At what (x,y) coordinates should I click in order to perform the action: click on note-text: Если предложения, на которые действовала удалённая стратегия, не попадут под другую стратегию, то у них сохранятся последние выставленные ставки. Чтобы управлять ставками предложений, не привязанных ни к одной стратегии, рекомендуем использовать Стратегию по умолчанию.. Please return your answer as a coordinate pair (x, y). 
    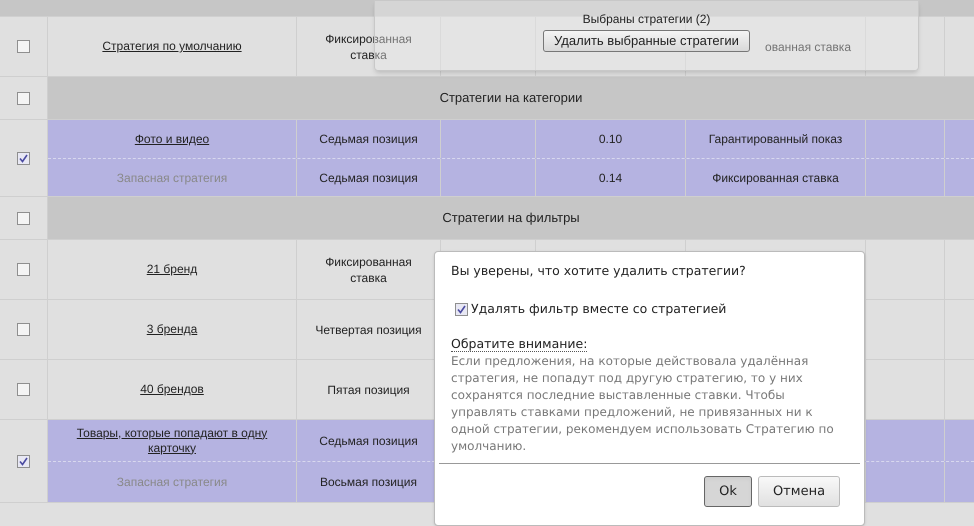
    Looking at the image, I should click on (642, 404).